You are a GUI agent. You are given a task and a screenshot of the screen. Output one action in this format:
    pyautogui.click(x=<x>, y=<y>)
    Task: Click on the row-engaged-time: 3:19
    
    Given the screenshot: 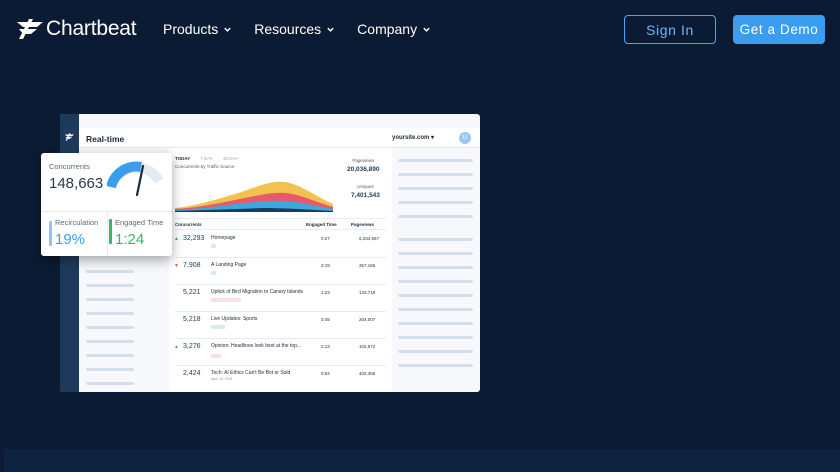 What is the action you would take?
    pyautogui.click(x=325, y=265)
    